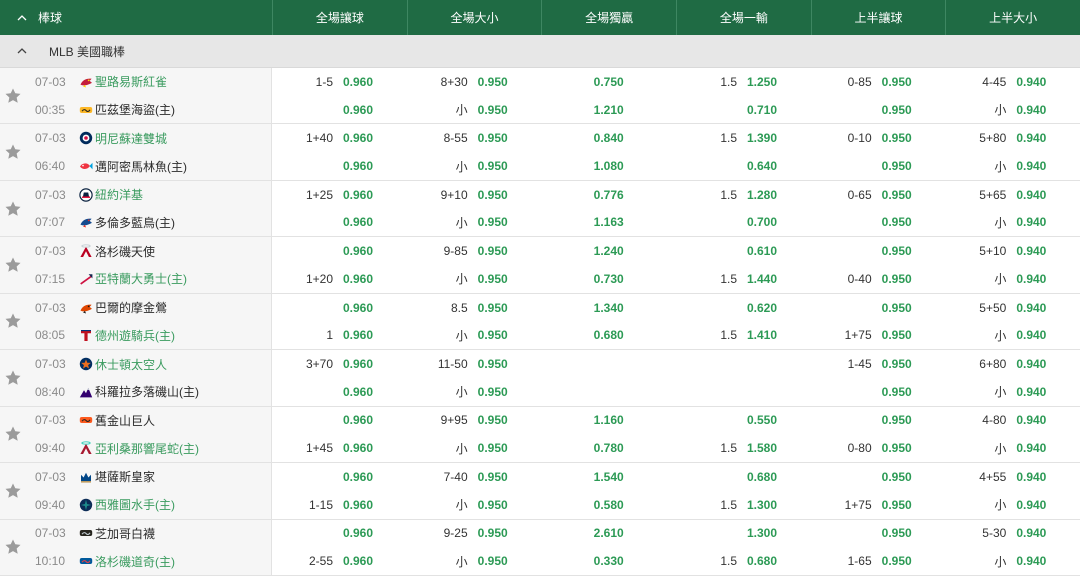 This screenshot has height=576, width=1080. What do you see at coordinates (608, 223) in the screenshot?
I see `full-moneyline-cell: 1.163` at bounding box center [608, 223].